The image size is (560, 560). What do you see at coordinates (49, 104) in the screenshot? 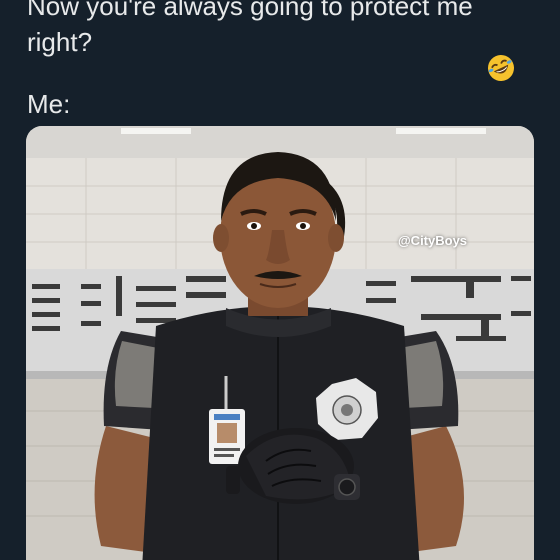
I see `tweet-text-line-3: Me:` at bounding box center [49, 104].